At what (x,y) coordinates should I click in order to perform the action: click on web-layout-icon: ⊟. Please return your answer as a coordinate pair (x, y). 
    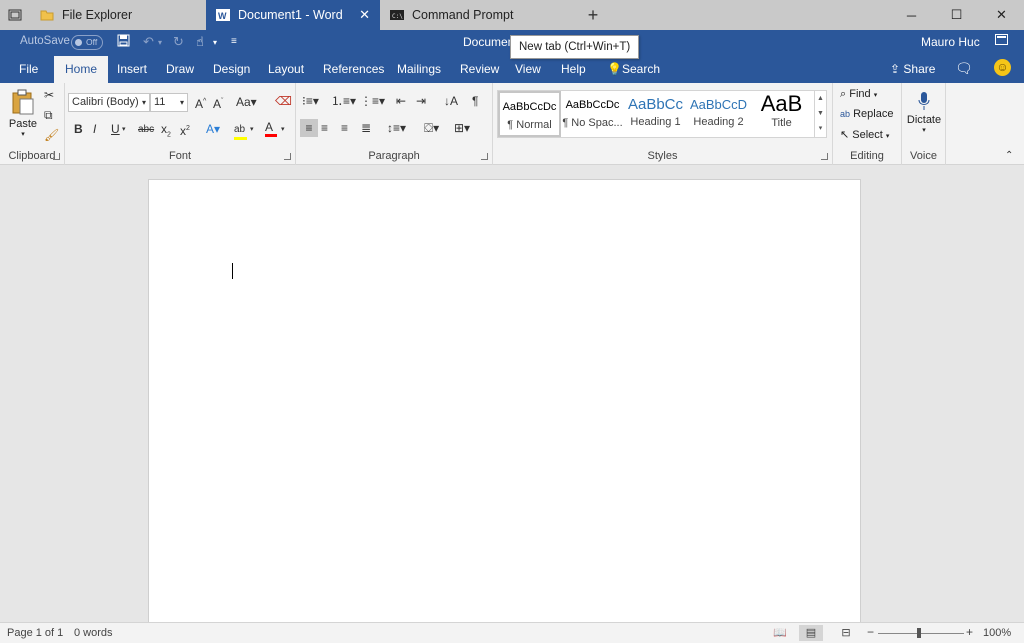
    Looking at the image, I should click on (846, 633).